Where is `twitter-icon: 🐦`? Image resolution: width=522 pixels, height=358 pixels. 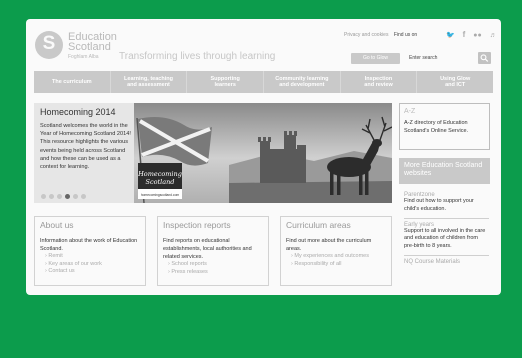
twitter-icon: 🐦 is located at coordinates (450, 35).